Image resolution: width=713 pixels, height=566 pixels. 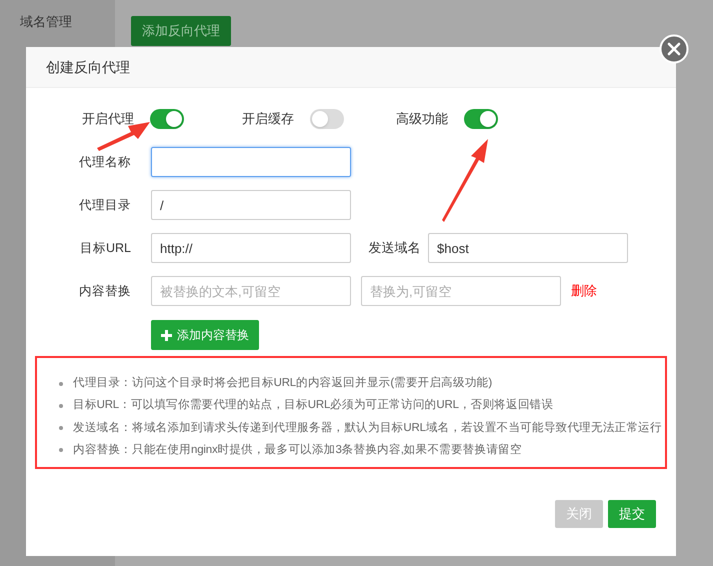 I want to click on help-note: 内容替换：只能在使用nginx时提供，最多可以添加3条替换内容,如果不需要替换请留空, so click(x=297, y=450).